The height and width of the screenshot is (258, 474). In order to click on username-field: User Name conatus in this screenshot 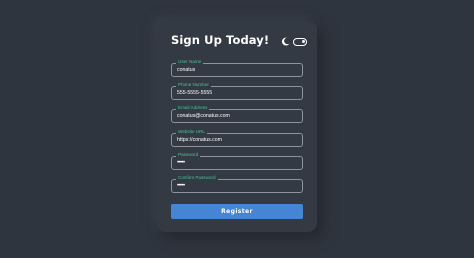, I will do `click(237, 68)`.